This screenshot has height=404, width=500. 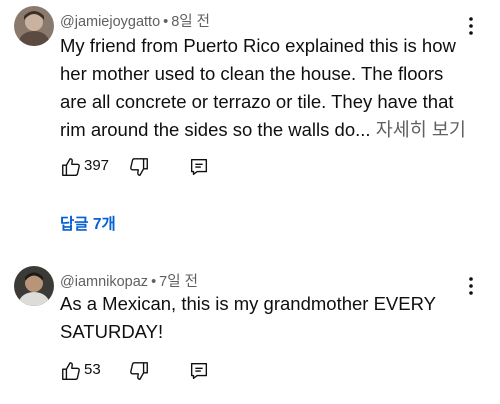 What do you see at coordinates (92, 369) in the screenshot?
I see `like-count: 53` at bounding box center [92, 369].